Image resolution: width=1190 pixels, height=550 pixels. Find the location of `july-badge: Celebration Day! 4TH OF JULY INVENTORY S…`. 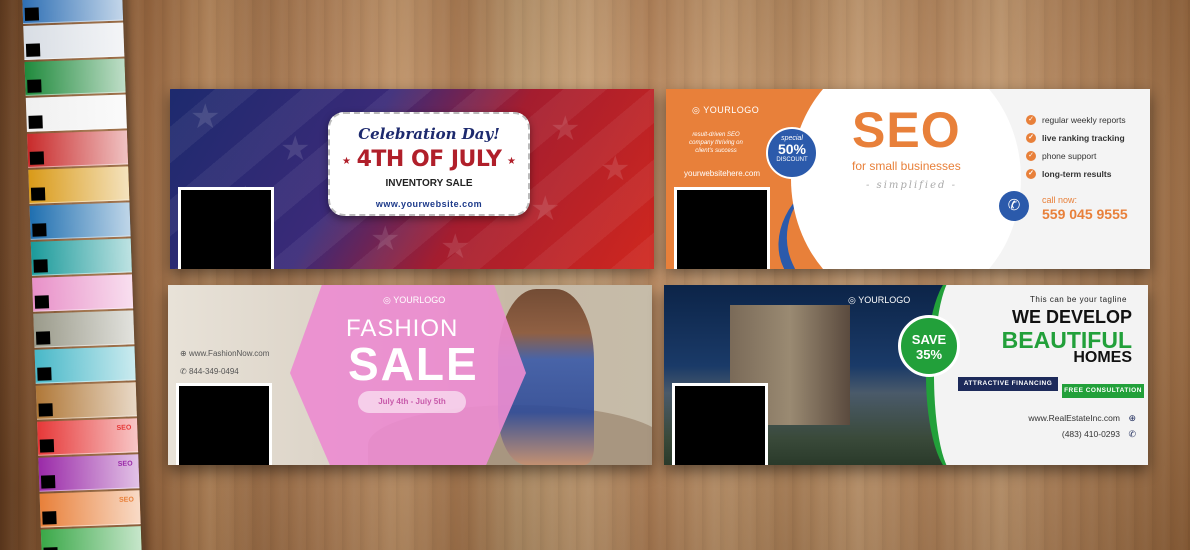

july-badge: Celebration Day! 4TH OF JULY INVENTORY S… is located at coordinates (429, 164).